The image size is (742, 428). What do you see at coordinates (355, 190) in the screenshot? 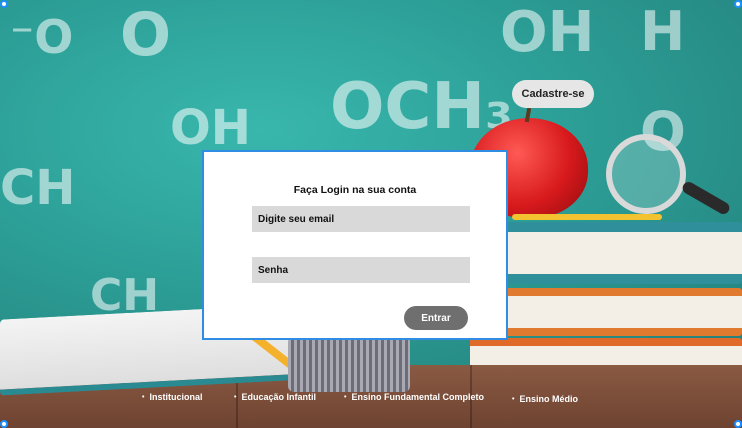
I see `login-title: Faça Login na sua conta` at bounding box center [355, 190].